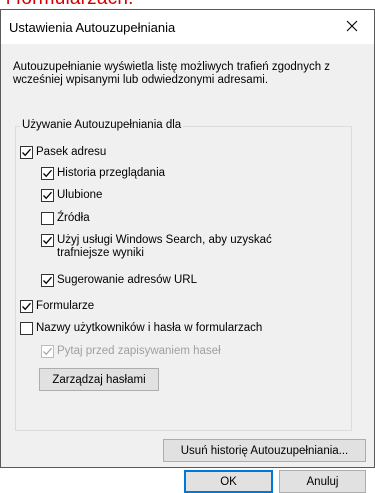  I want to click on url-suggestions-label: Sugerowanie adresów URL, so click(127, 280).